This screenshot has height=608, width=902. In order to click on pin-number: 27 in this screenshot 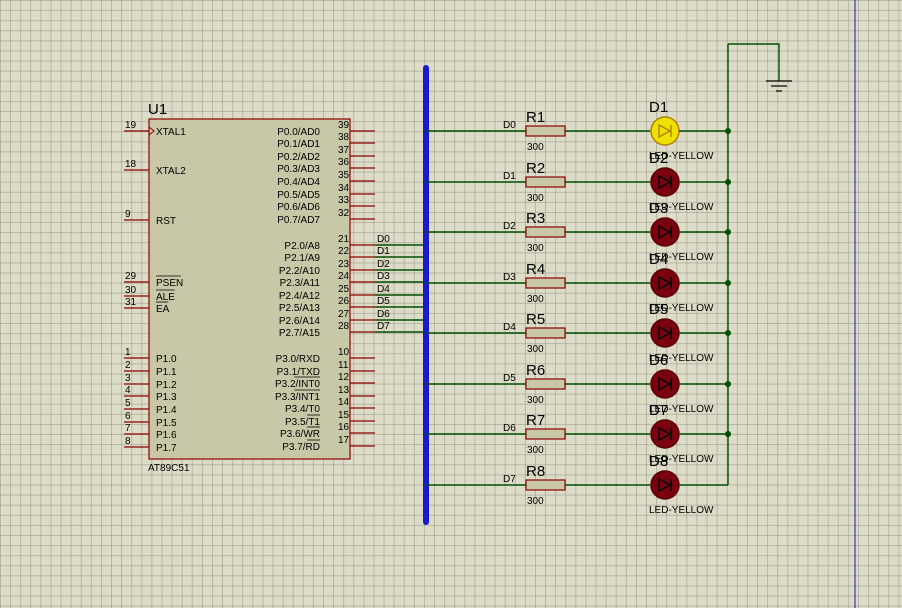, I will do `click(344, 314)`.